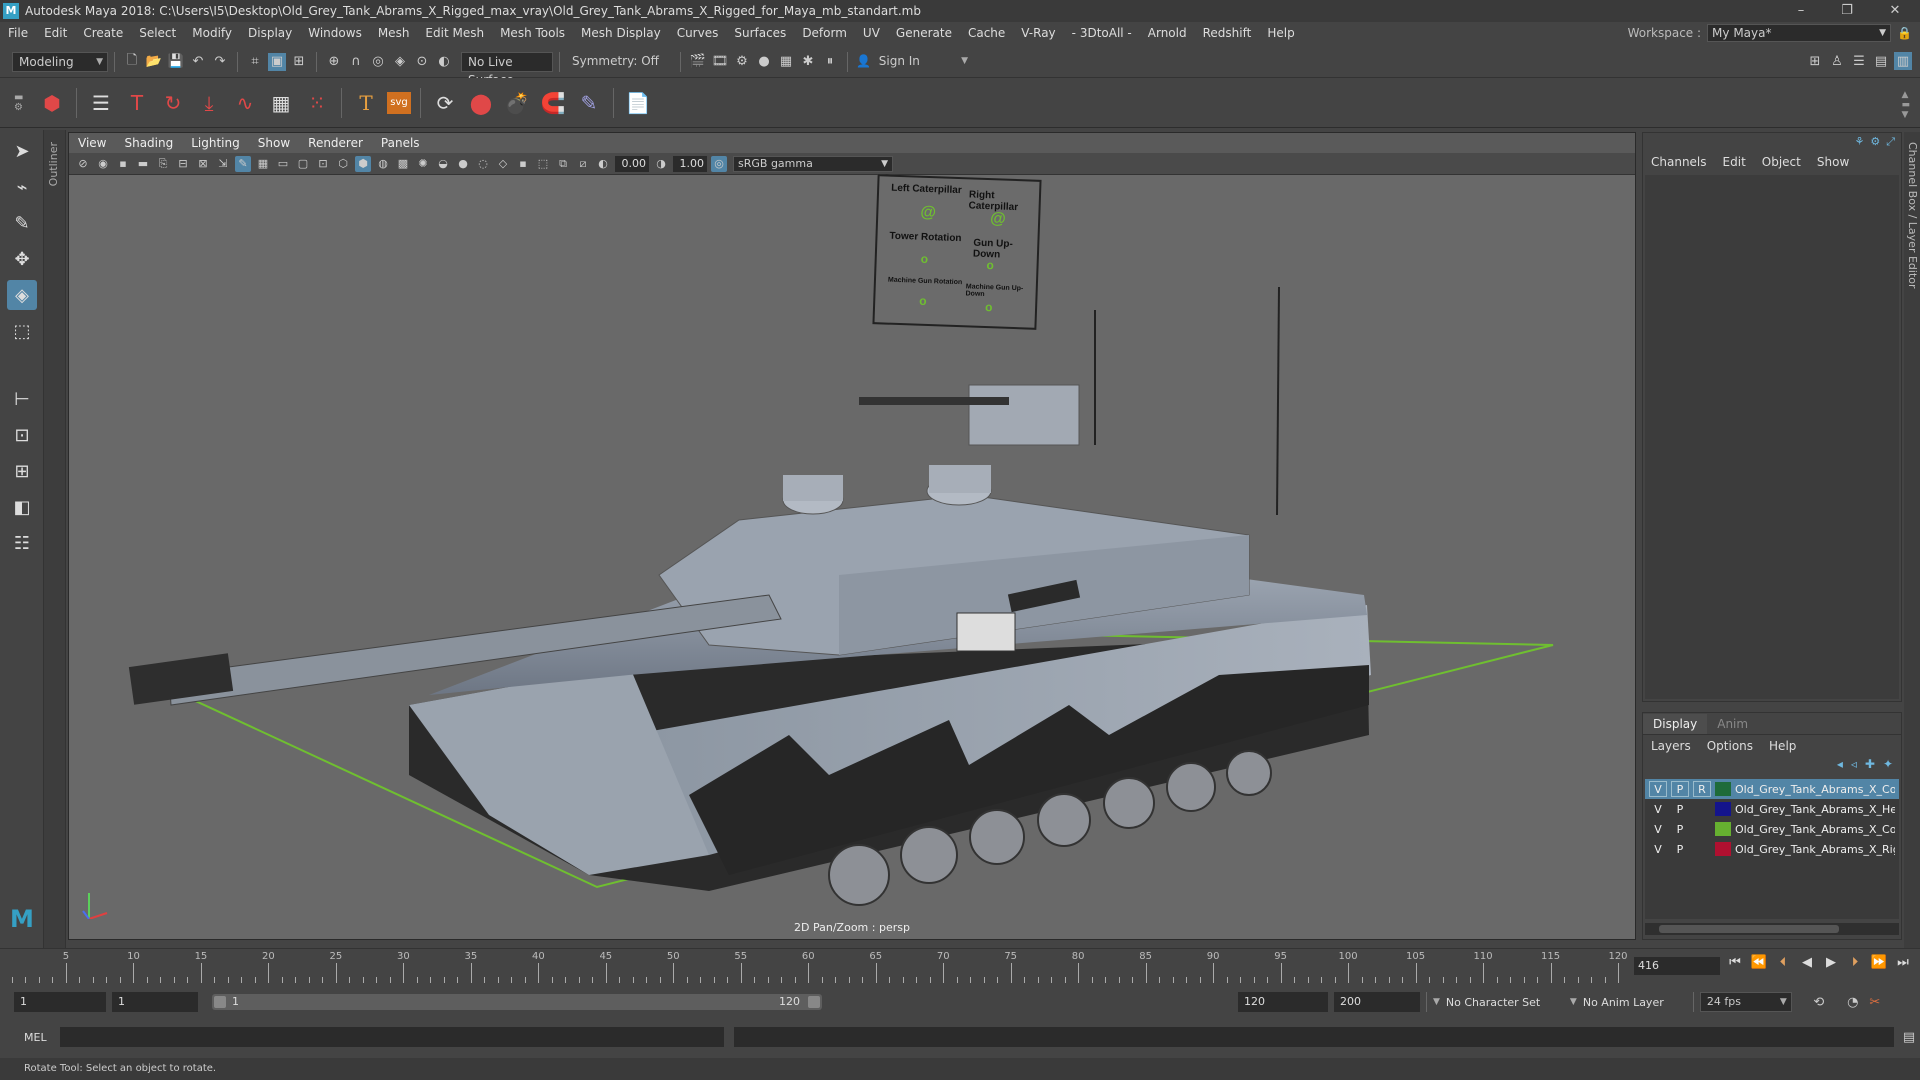  Describe the element at coordinates (990, 265) in the screenshot. I see `gun-updown-control: o` at that location.